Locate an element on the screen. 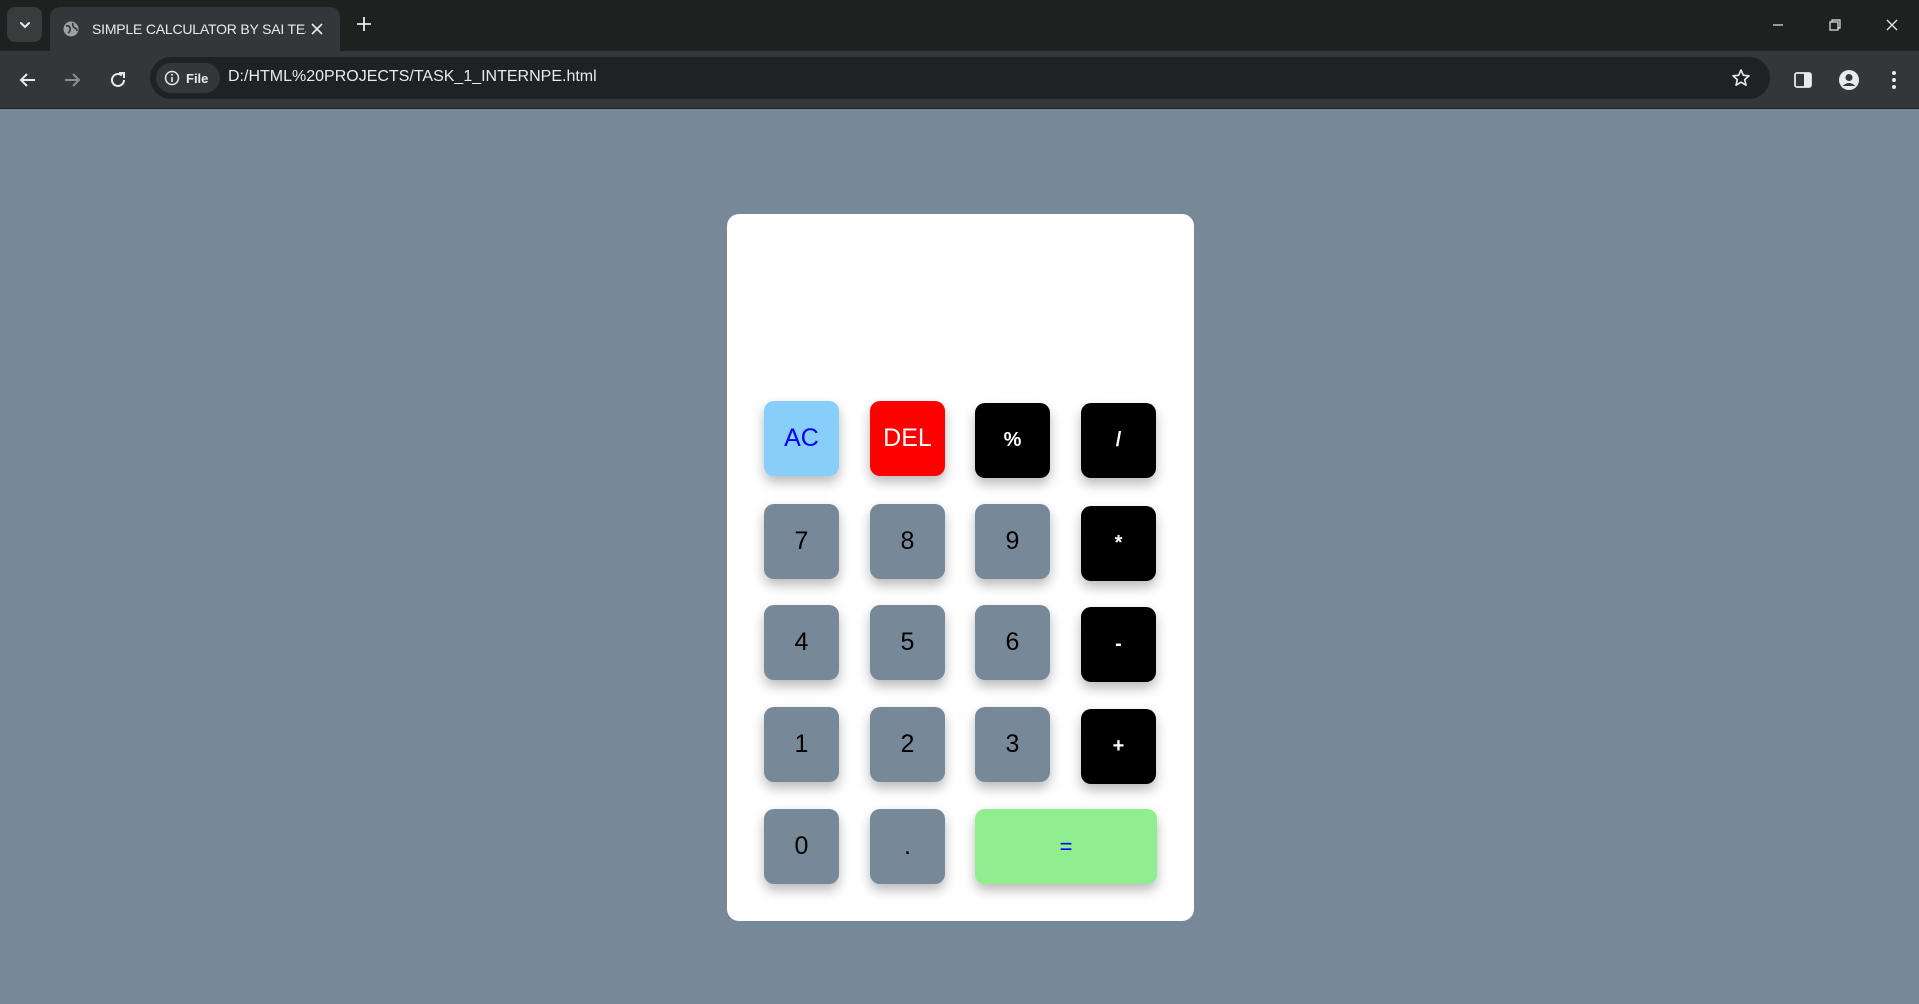  digit-5-button: 5 is located at coordinates (907, 642).